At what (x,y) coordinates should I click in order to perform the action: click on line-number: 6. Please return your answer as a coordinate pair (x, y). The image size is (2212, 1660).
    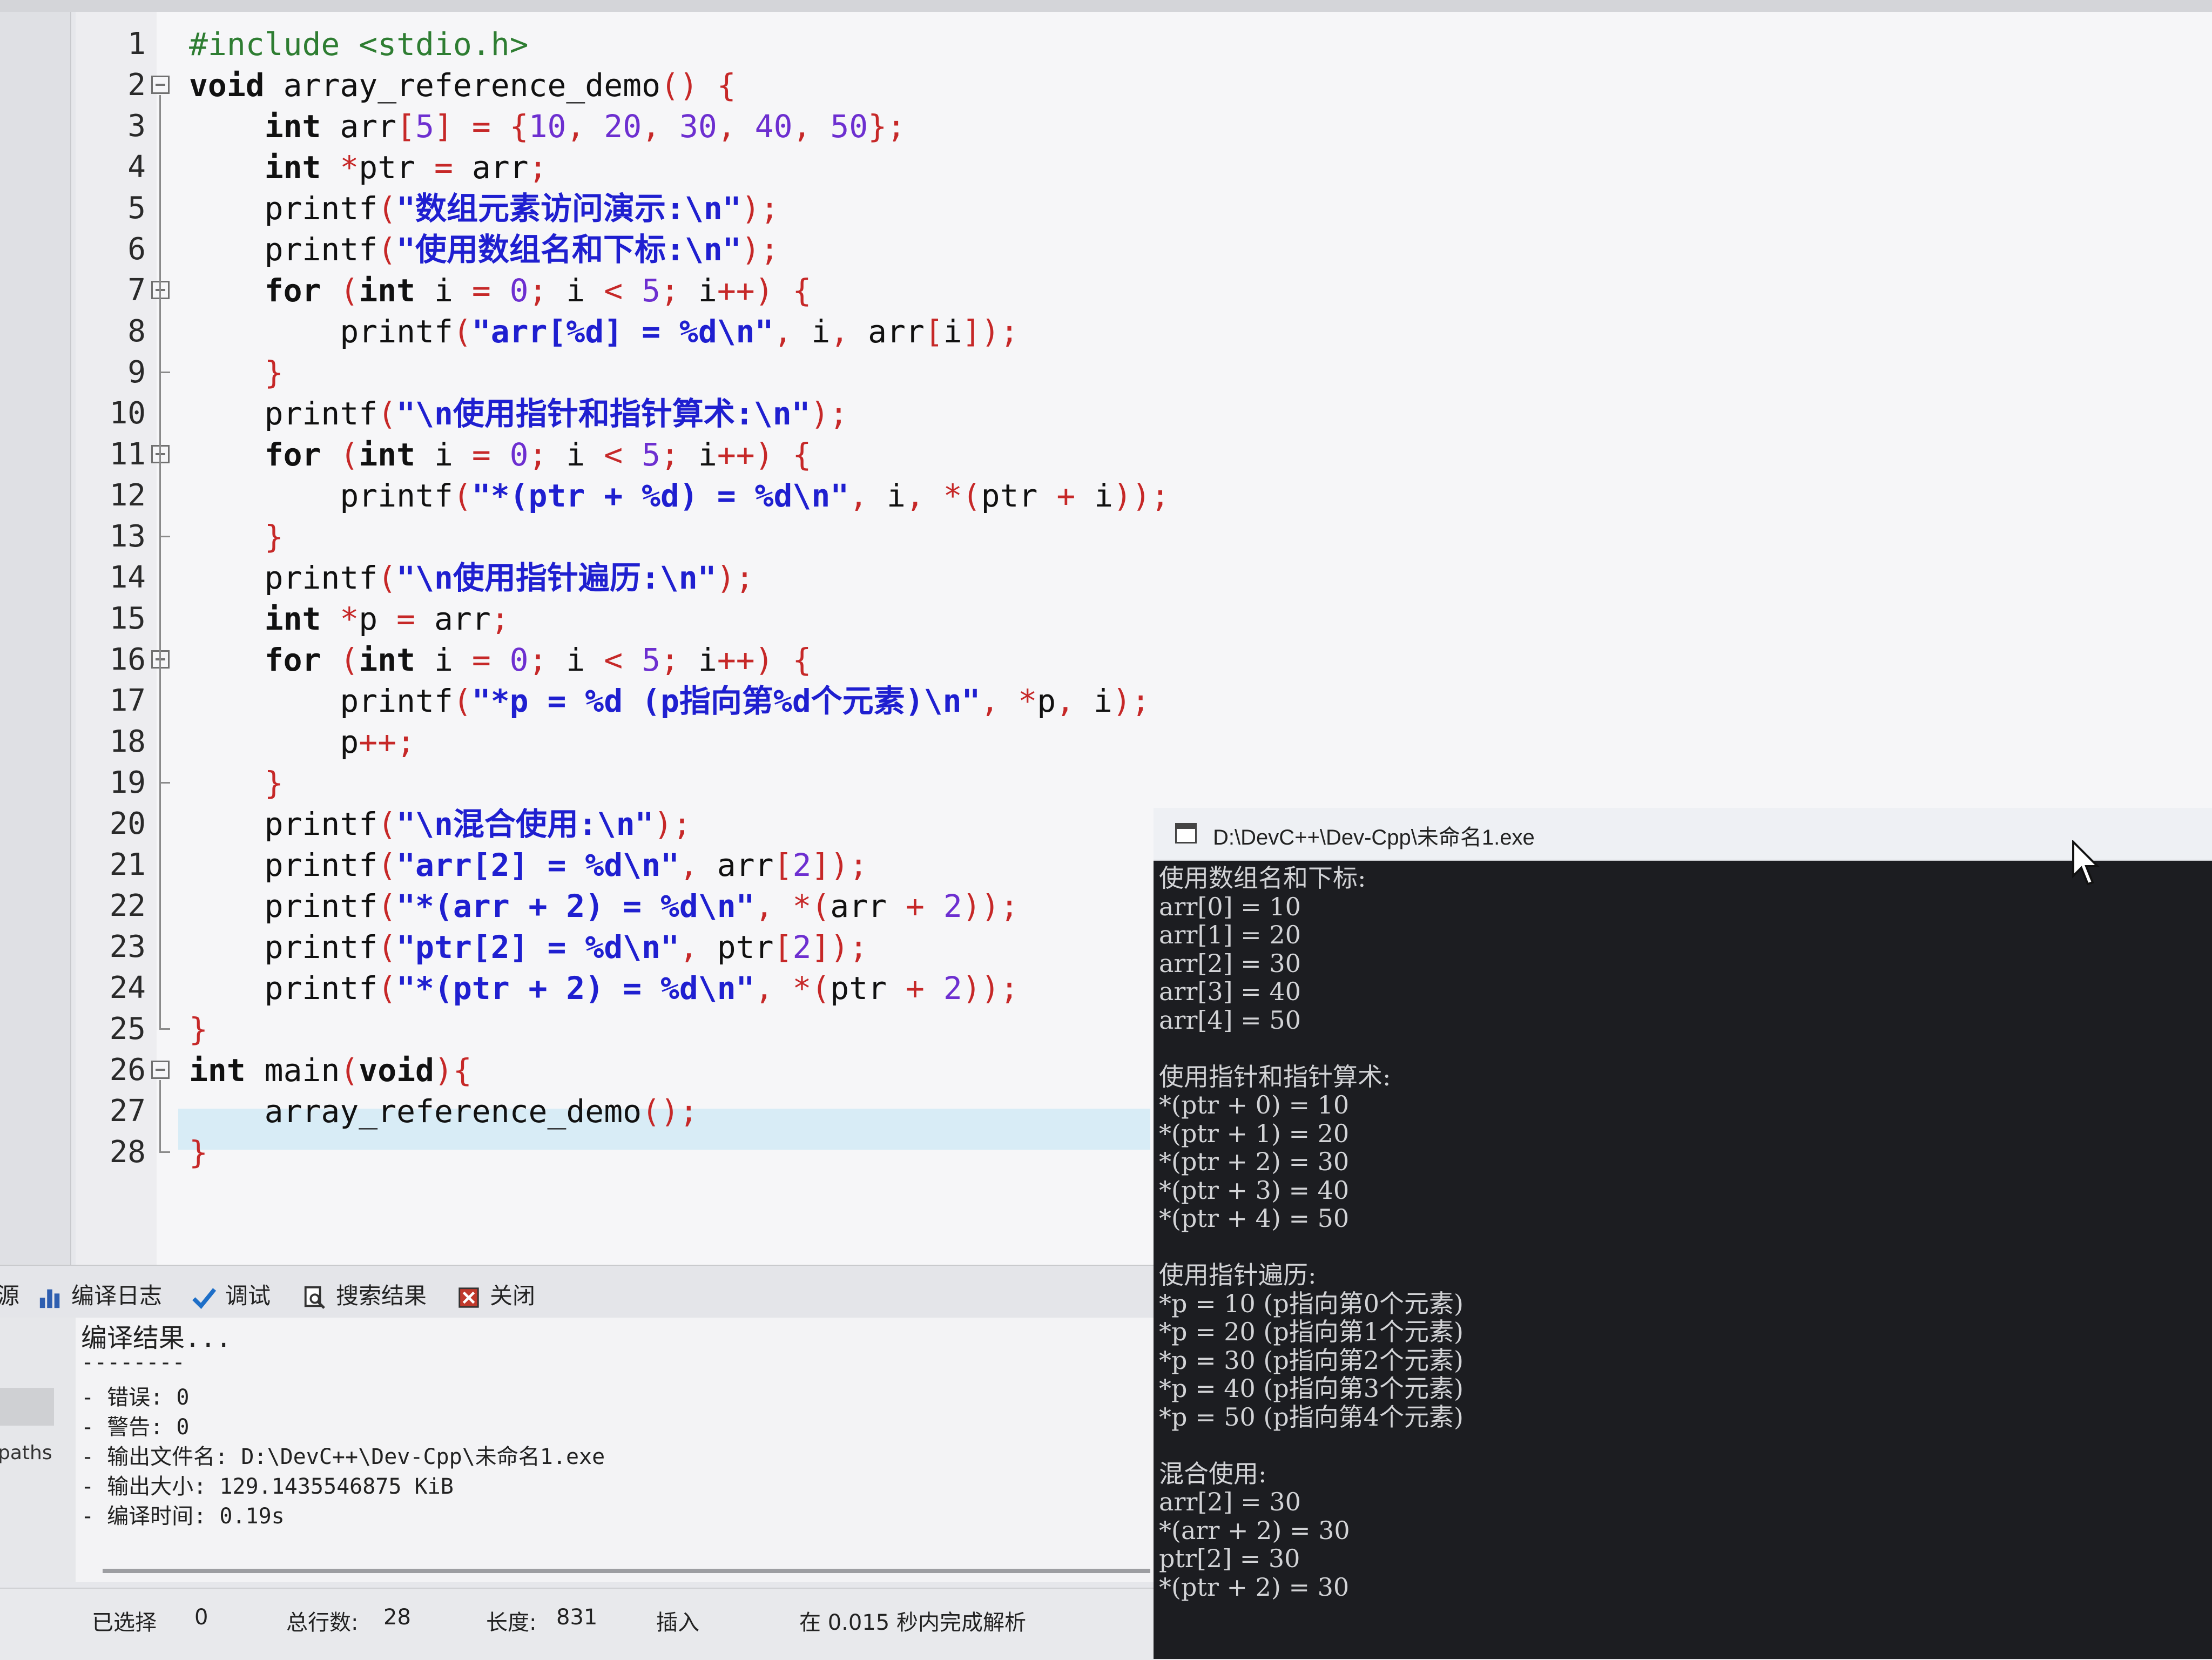
    Looking at the image, I should click on (136, 250).